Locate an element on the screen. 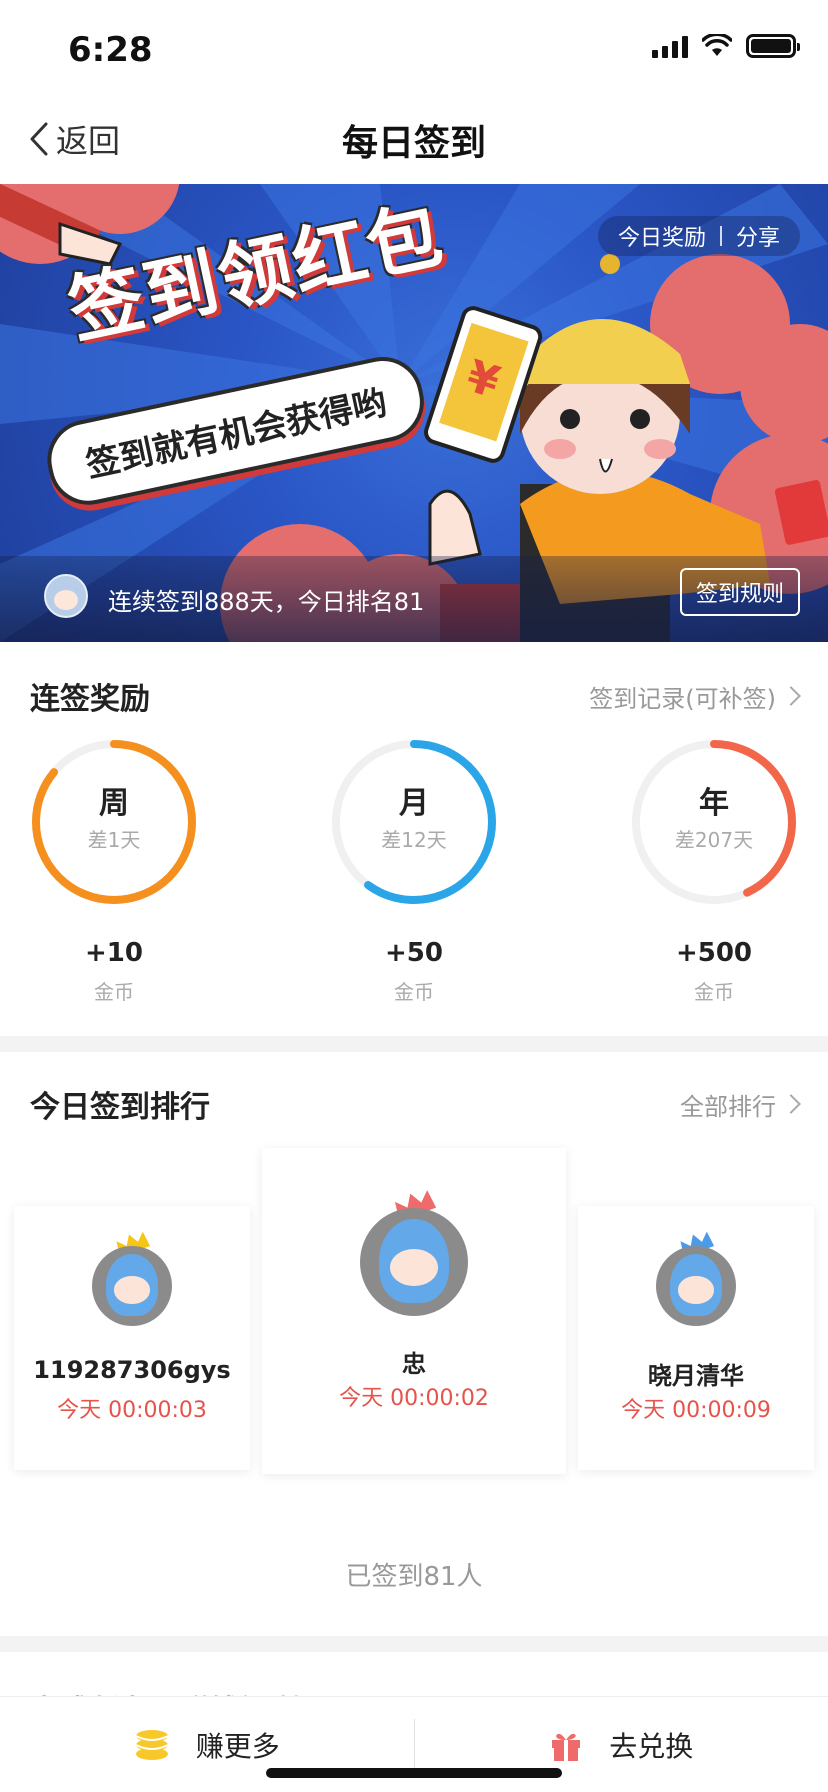 The width and height of the screenshot is (828, 1792). status-bar: 6:28 is located at coordinates (414, 48).